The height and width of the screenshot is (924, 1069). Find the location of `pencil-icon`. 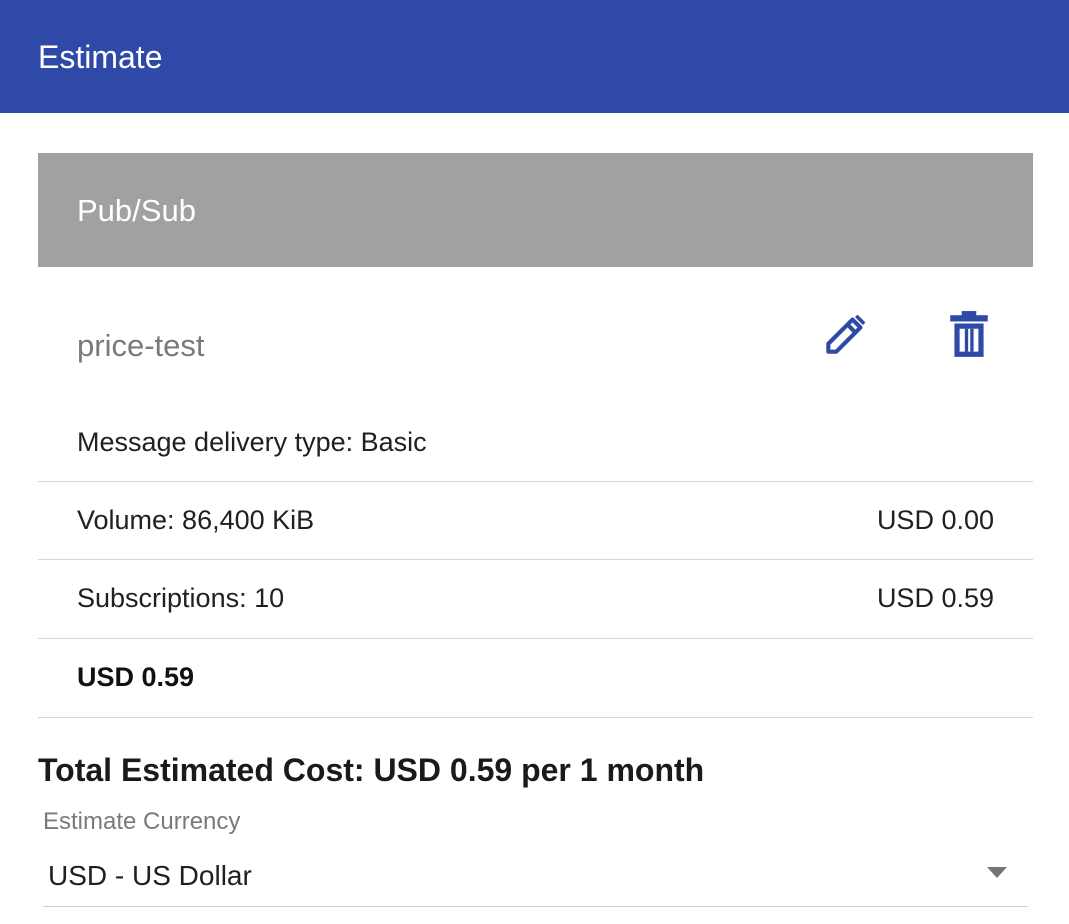

pencil-icon is located at coordinates (846, 334).